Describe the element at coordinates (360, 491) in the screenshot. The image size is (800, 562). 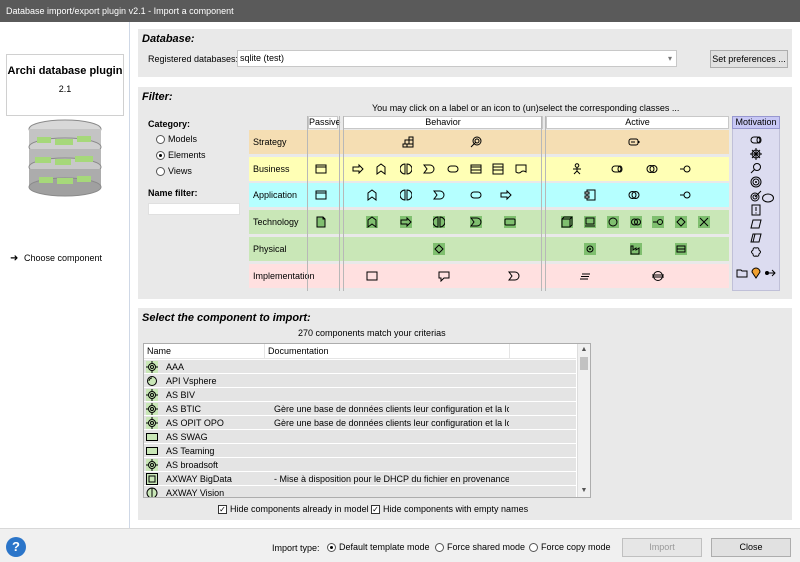
I see `table-row: AXWAY Vision` at that location.